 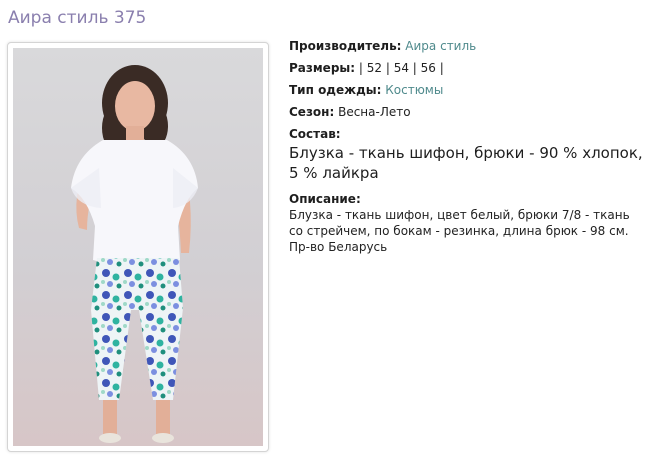 I want to click on manufacturer-label: Производитель:, so click(x=345, y=46).